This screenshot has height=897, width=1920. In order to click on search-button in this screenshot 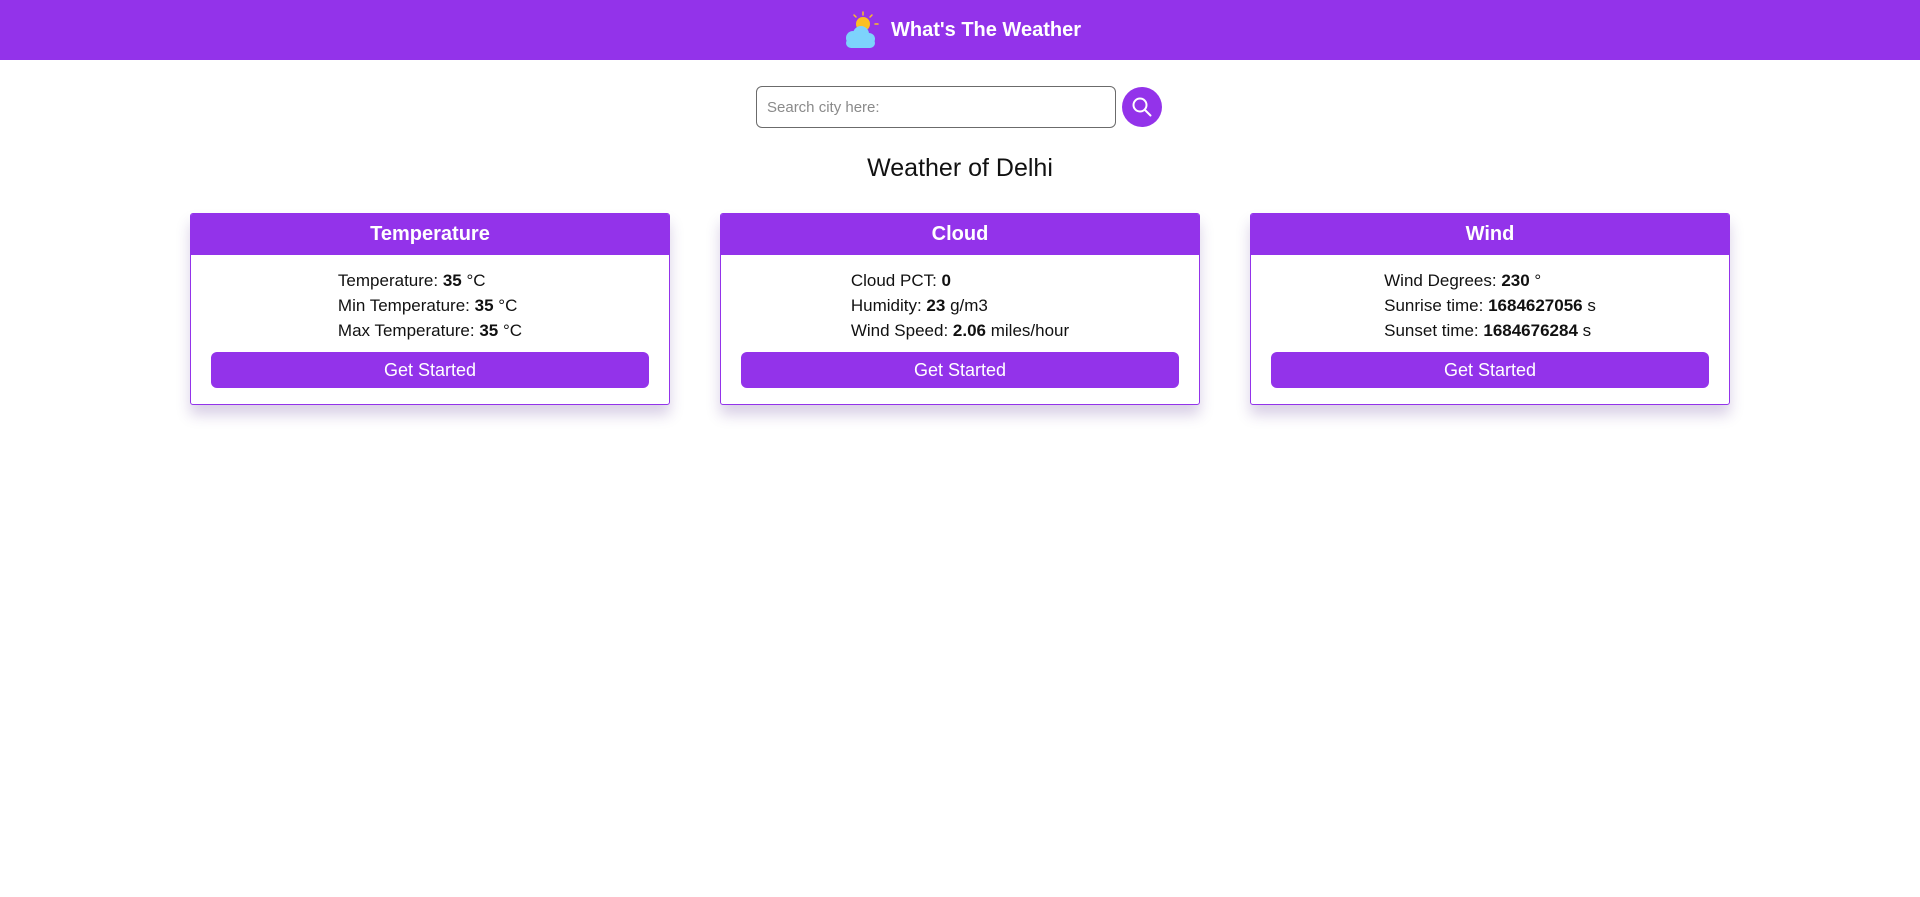, I will do `click(1142, 107)`.